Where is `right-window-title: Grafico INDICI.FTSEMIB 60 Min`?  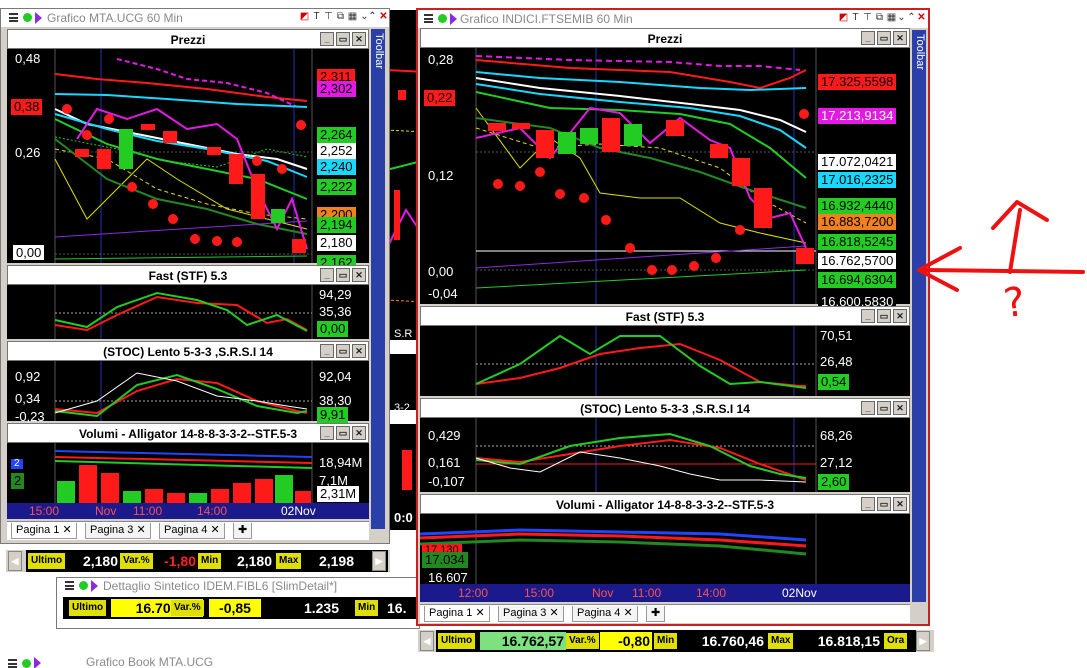
right-window-title: Grafico INDICI.FTSEMIB 60 Min is located at coordinates (546, 19).